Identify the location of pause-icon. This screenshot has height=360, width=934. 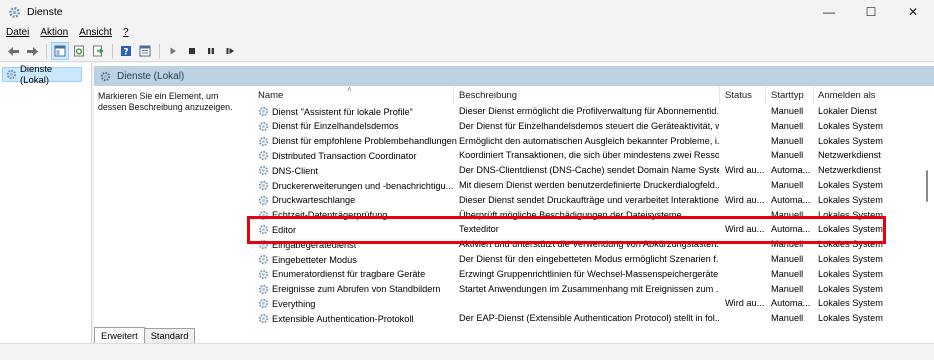
(211, 51).